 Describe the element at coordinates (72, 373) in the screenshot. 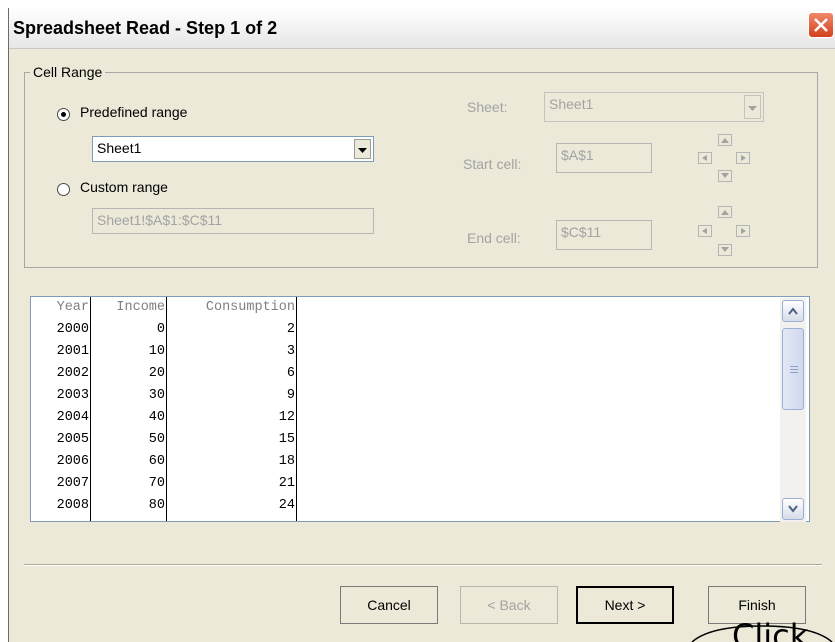

I see `table-cell: 2002` at that location.